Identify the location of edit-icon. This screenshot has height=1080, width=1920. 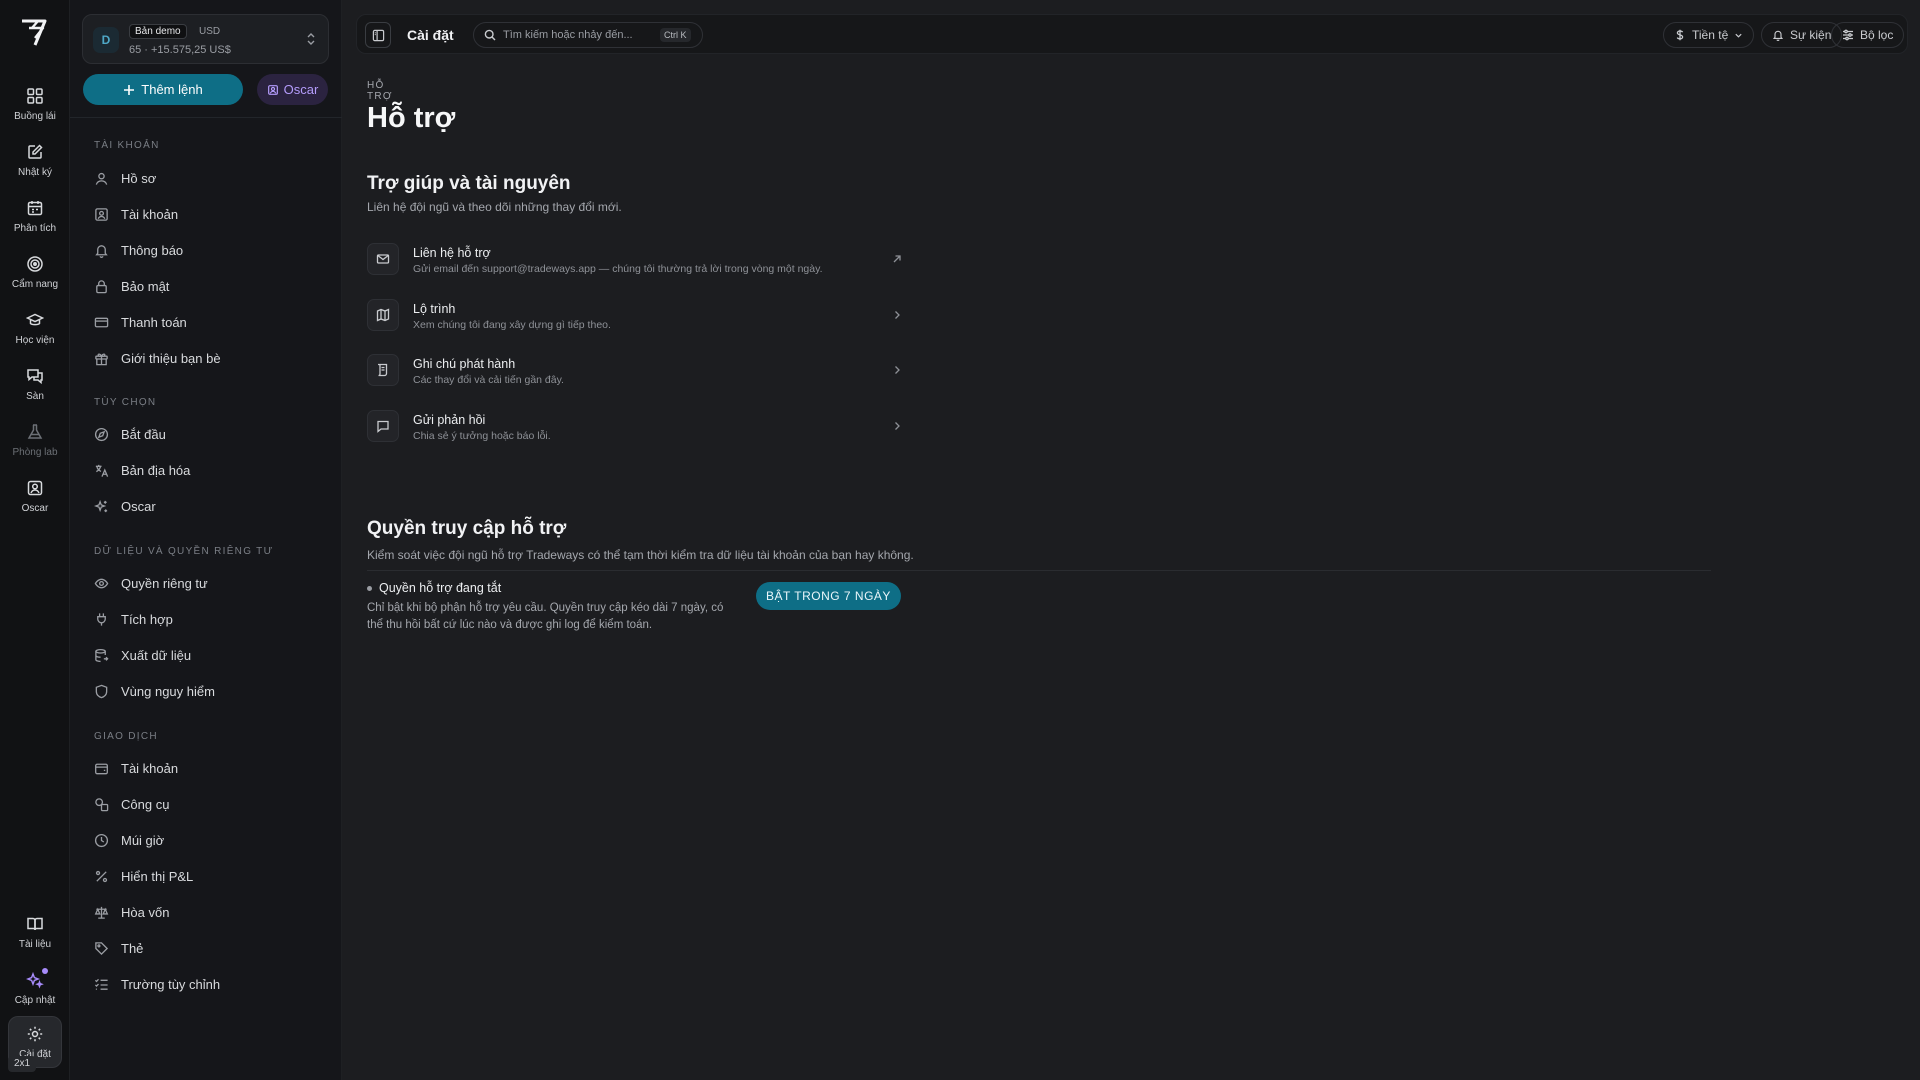
(35, 151).